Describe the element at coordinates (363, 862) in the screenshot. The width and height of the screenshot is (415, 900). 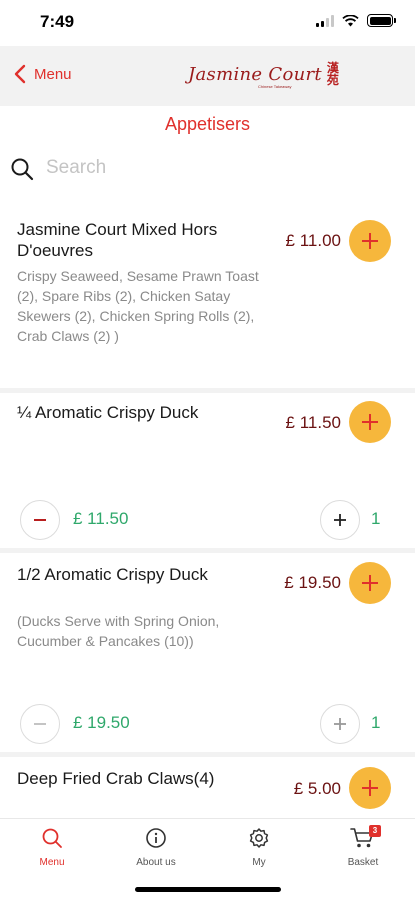
I see `tab-label: Basket` at that location.